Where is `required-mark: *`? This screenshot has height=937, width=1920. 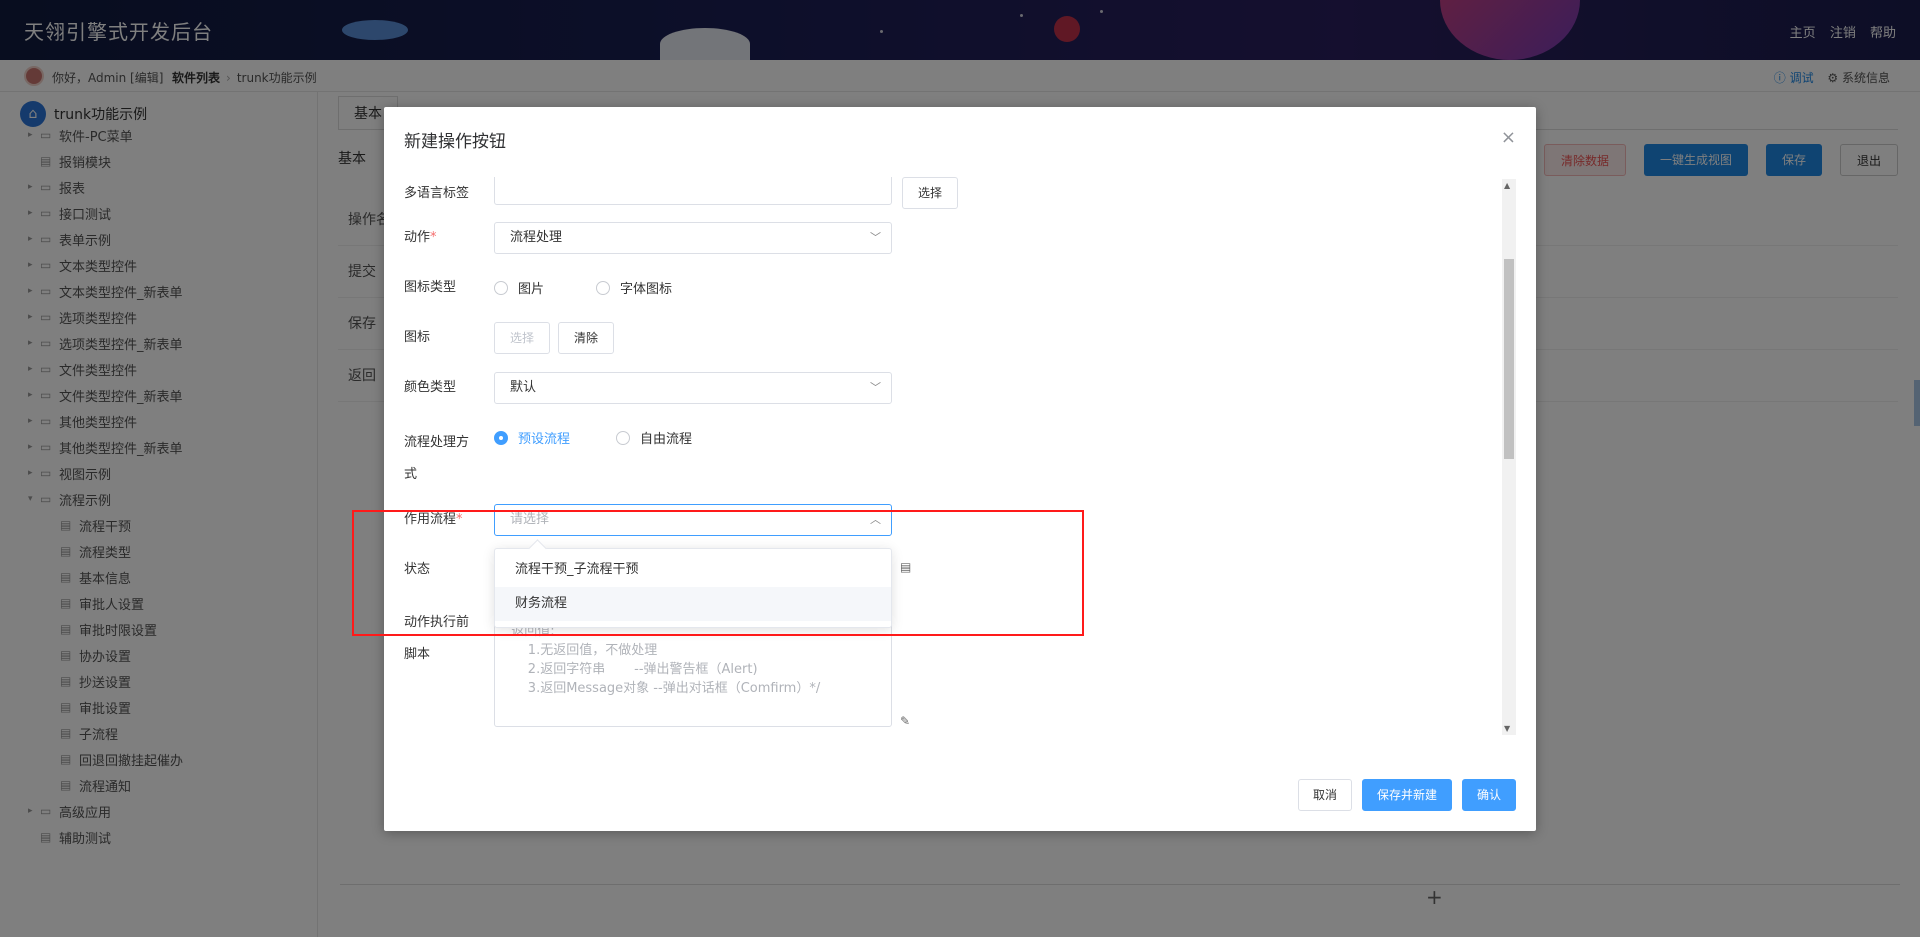
required-mark: * is located at coordinates (433, 237).